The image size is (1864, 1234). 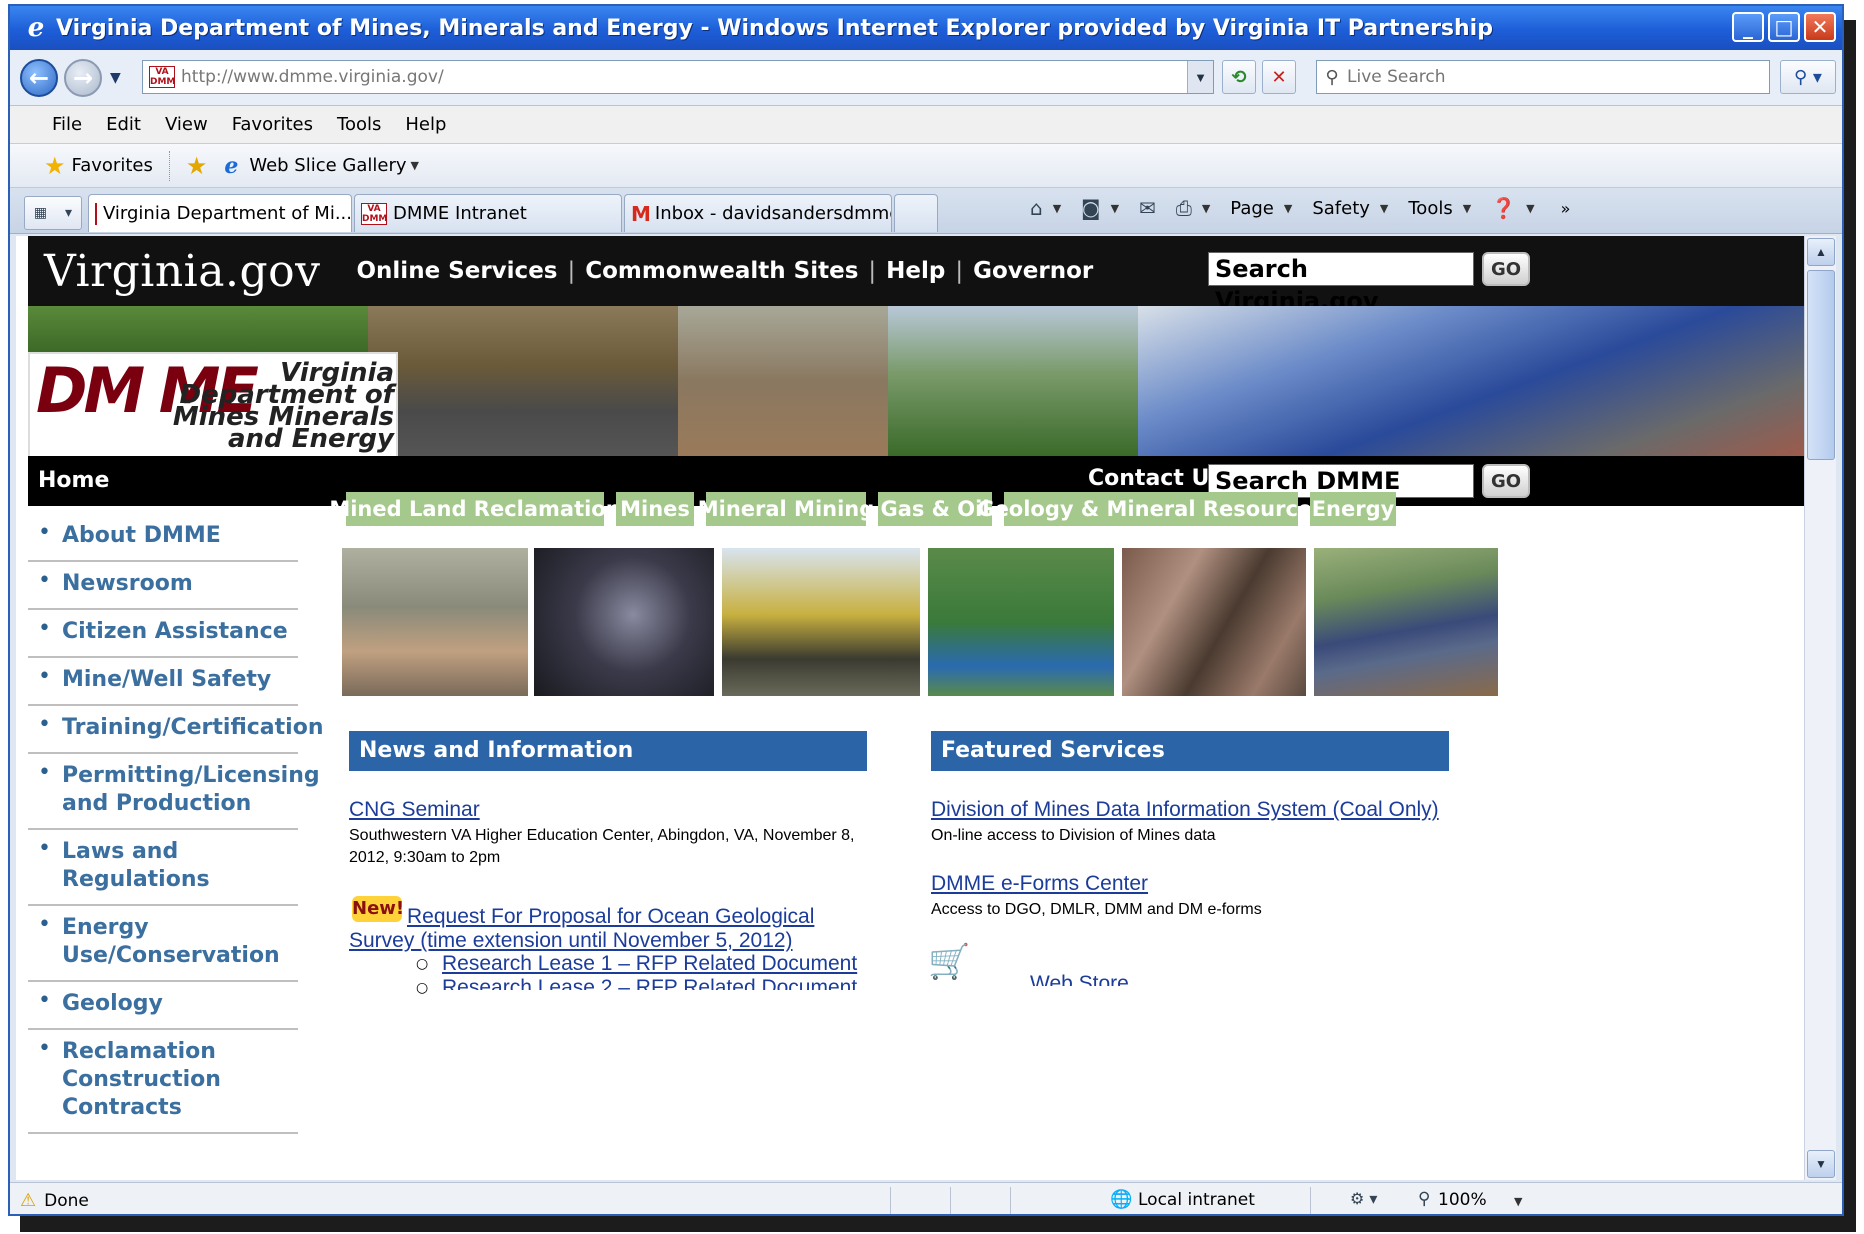 I want to click on tab-mineral-mining: Mineral Mining, so click(x=786, y=509).